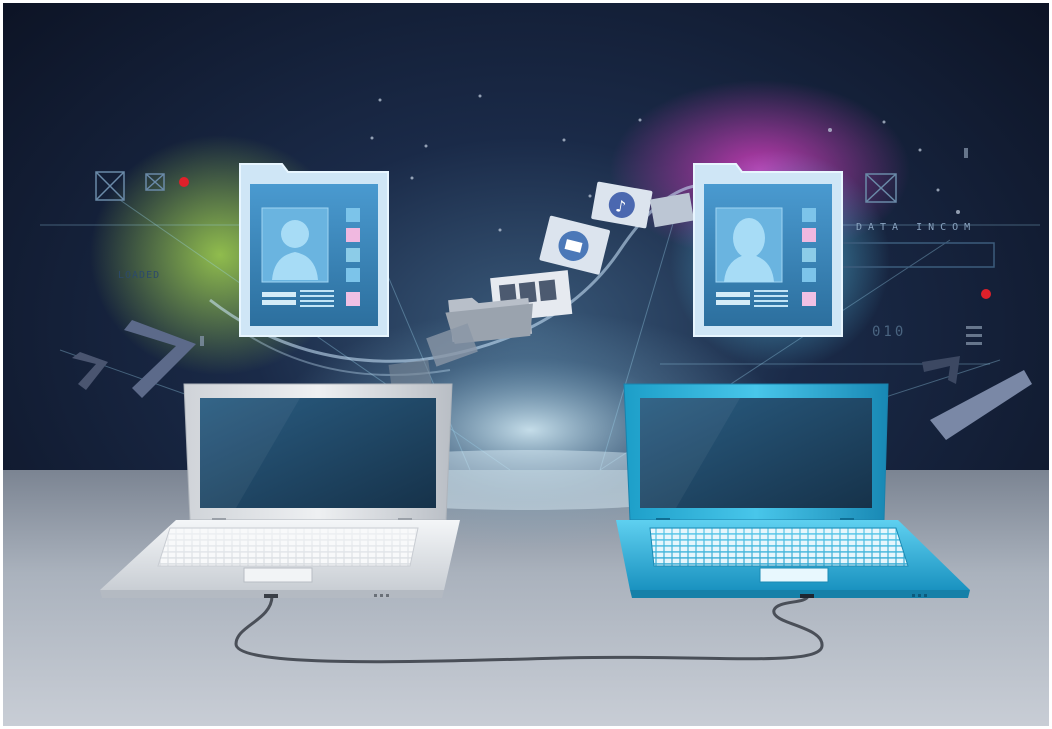 The width and height of the screenshot is (1052, 729). Describe the element at coordinates (986, 294) in the screenshot. I see `red-indicator-right` at that location.